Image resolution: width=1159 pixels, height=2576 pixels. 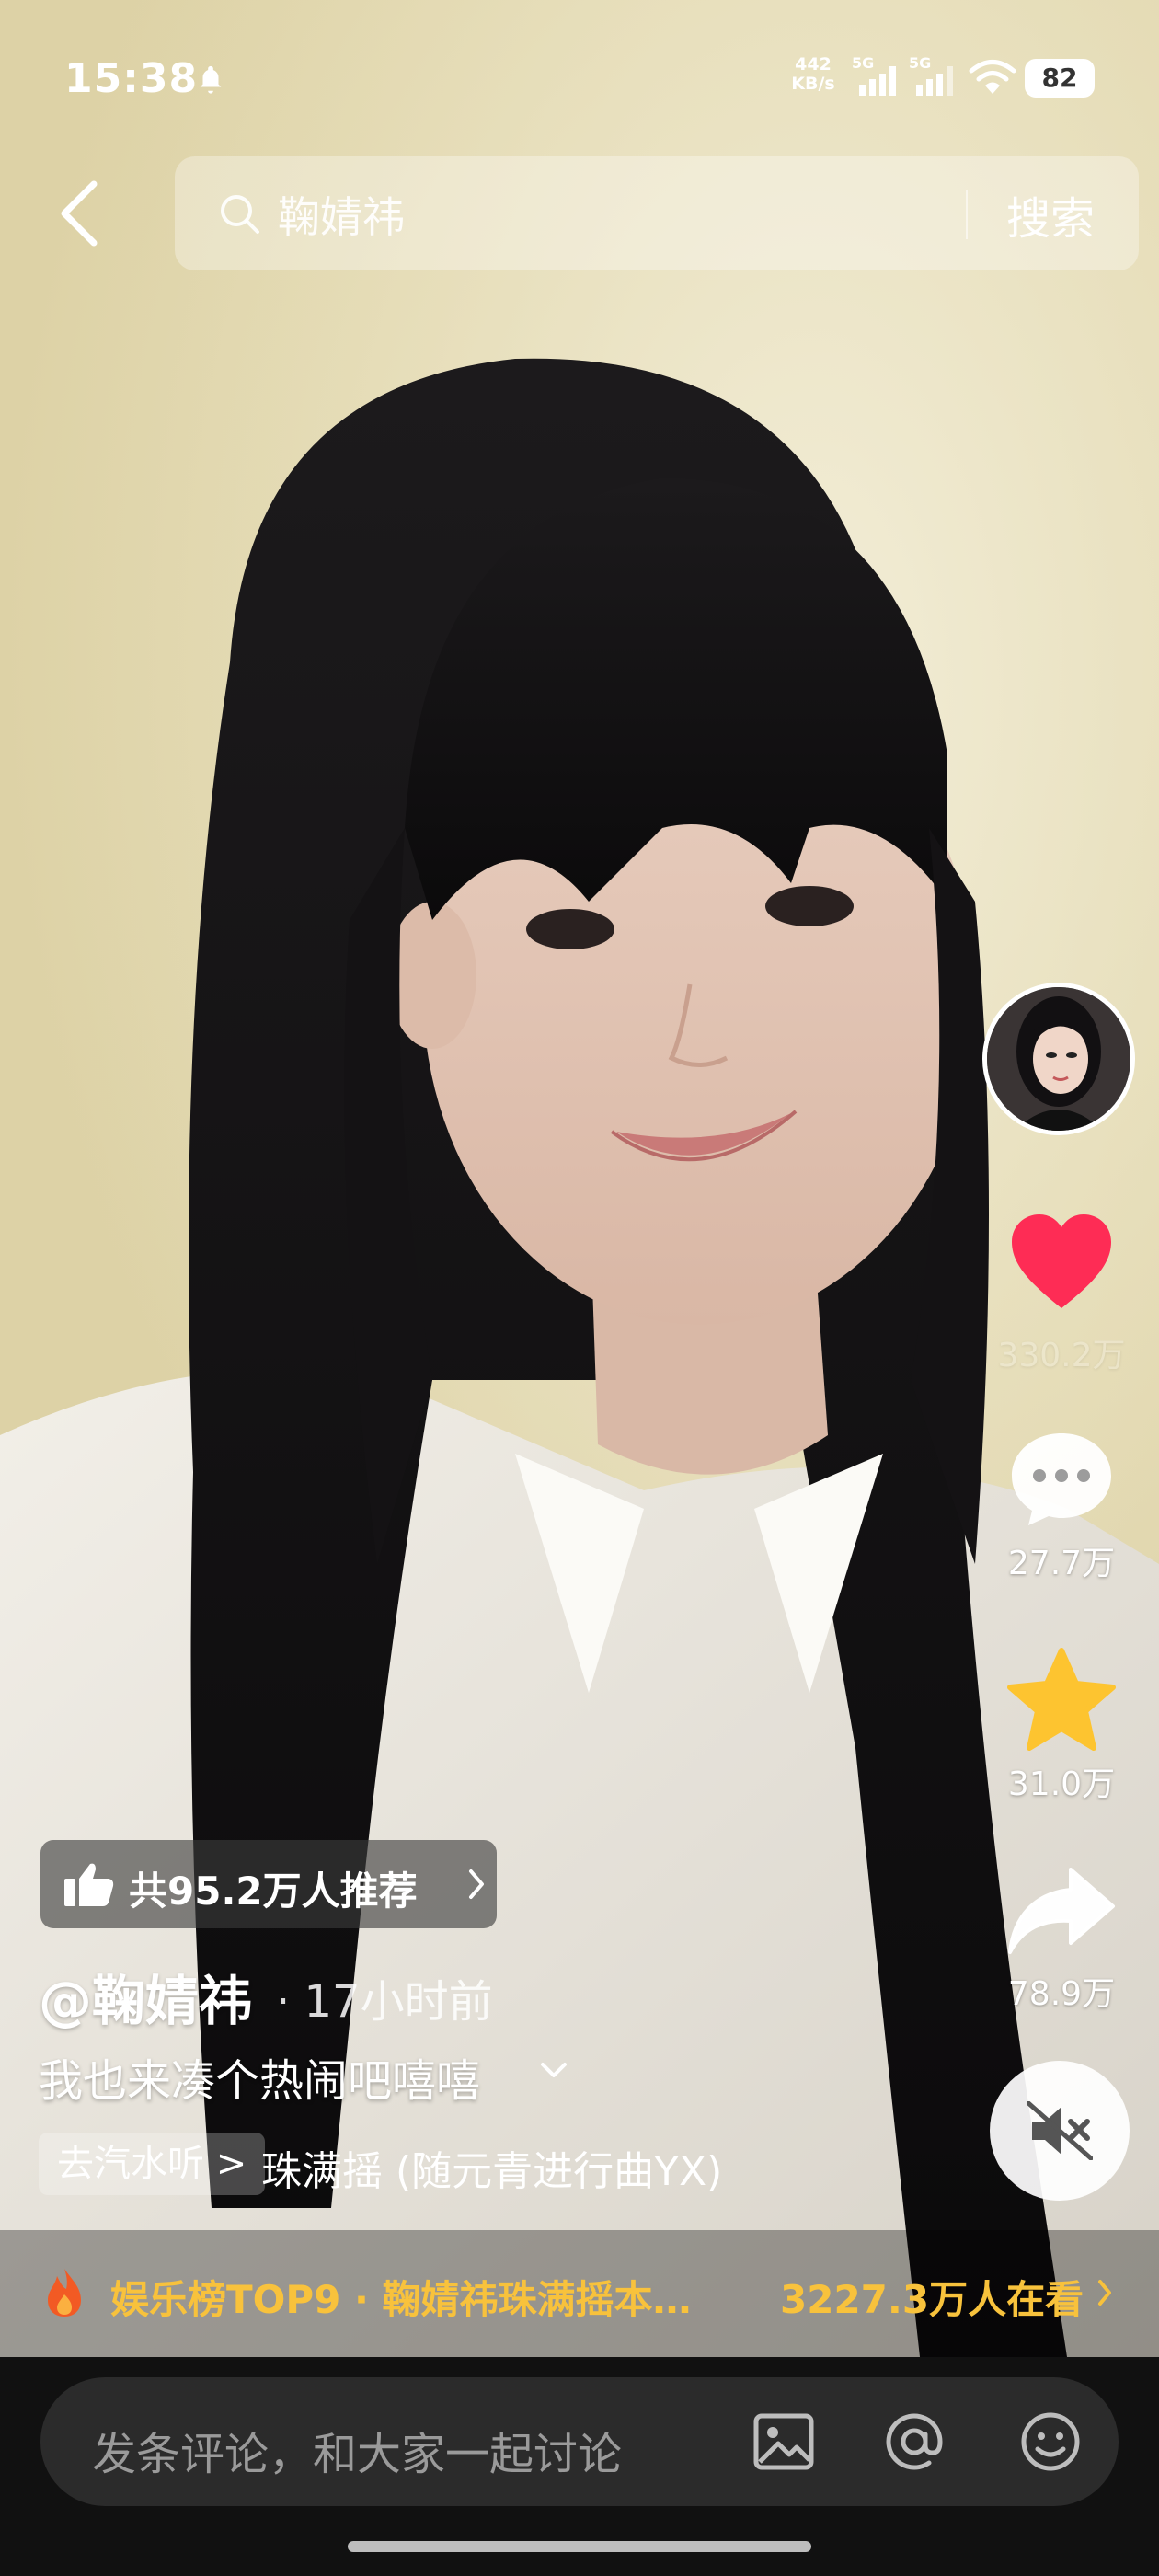 What do you see at coordinates (1060, 78) in the screenshot?
I see `battery-level: 82` at bounding box center [1060, 78].